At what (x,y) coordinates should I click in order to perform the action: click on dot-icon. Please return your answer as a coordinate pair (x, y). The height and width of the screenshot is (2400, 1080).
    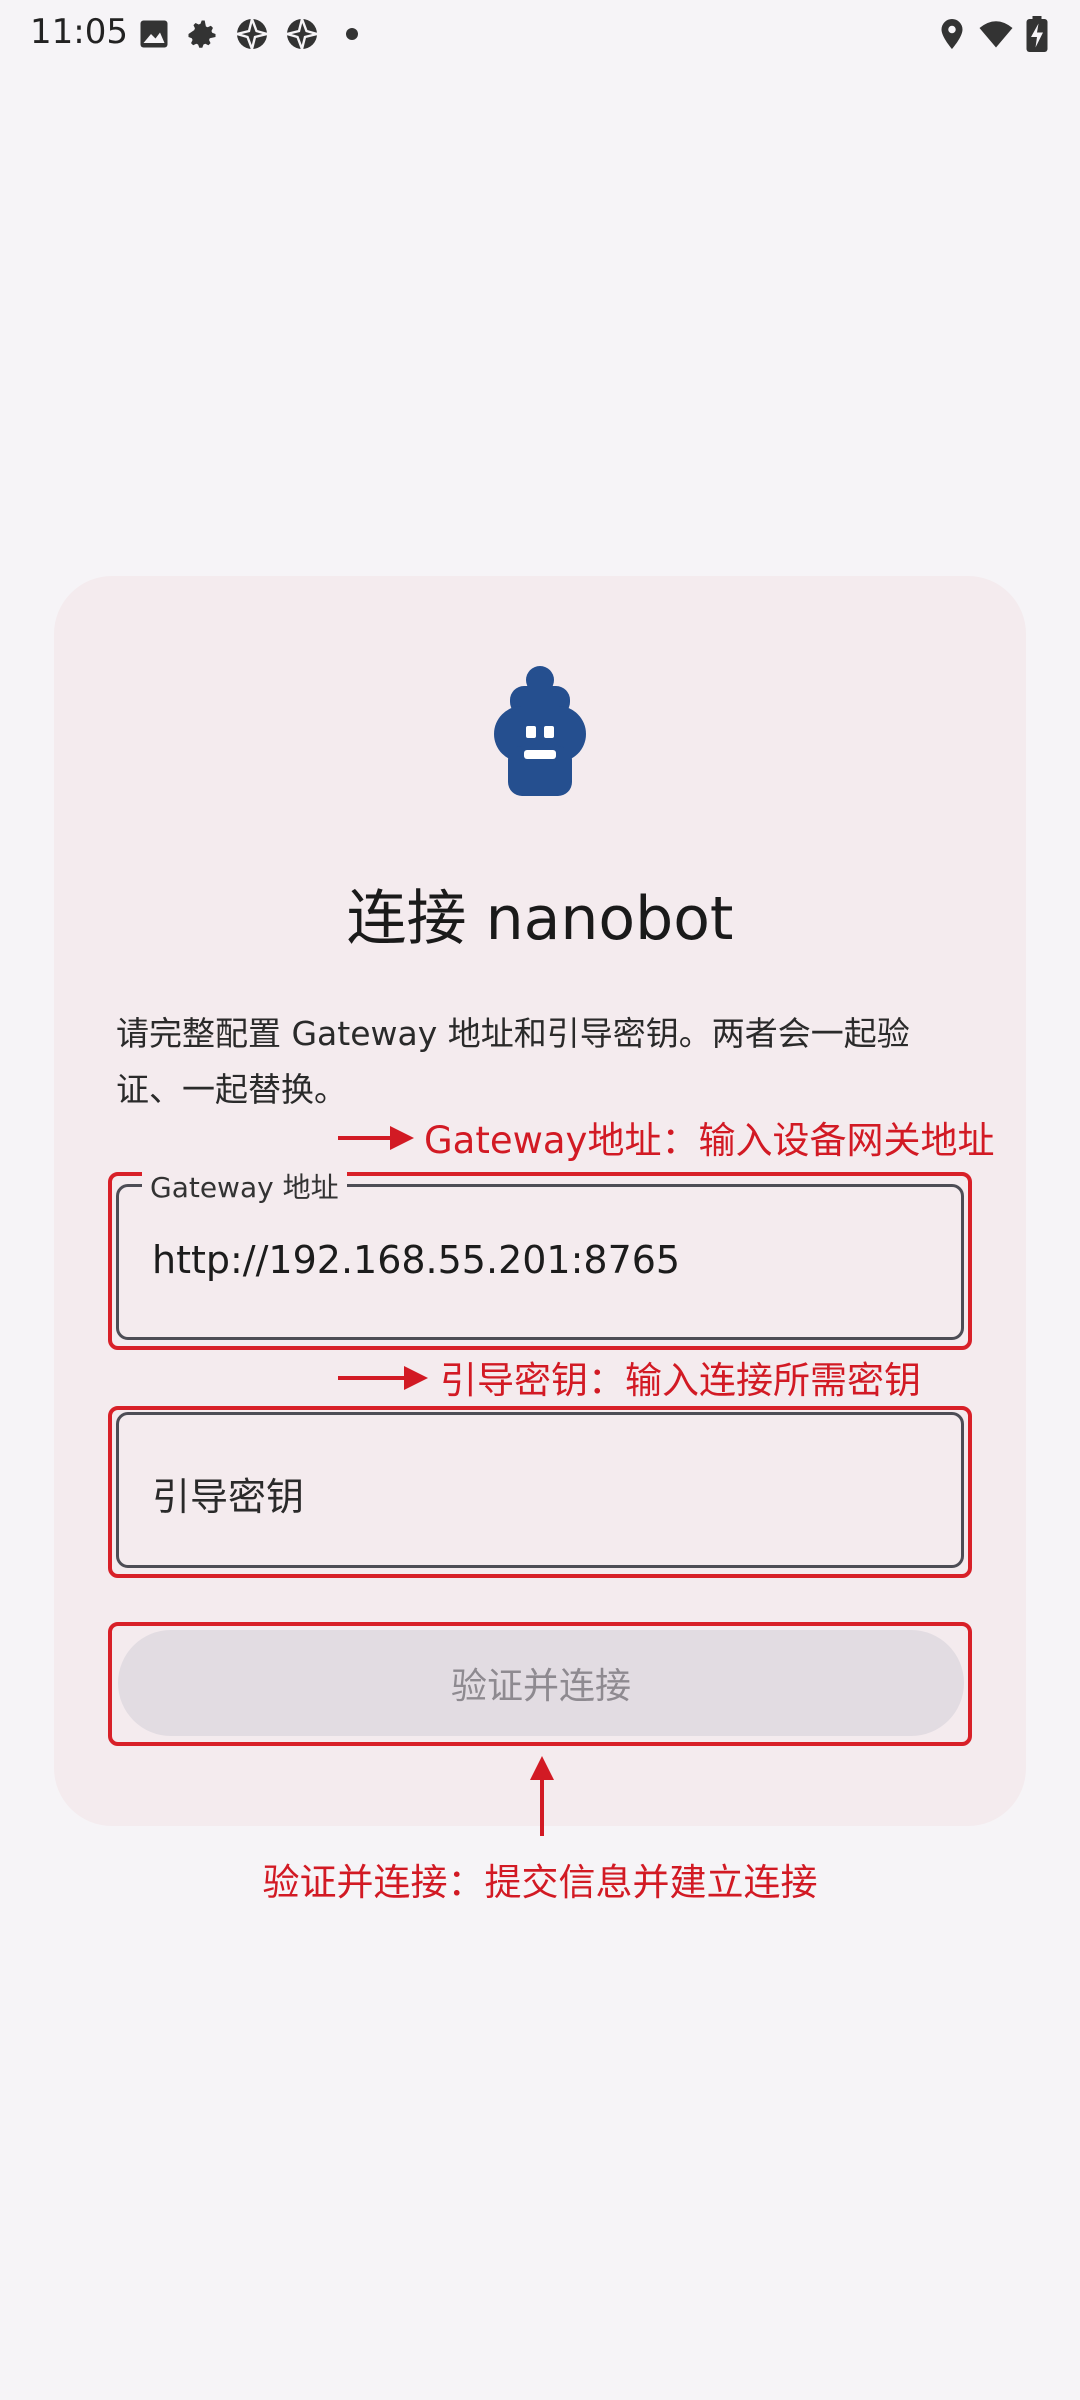
    Looking at the image, I should click on (352, 34).